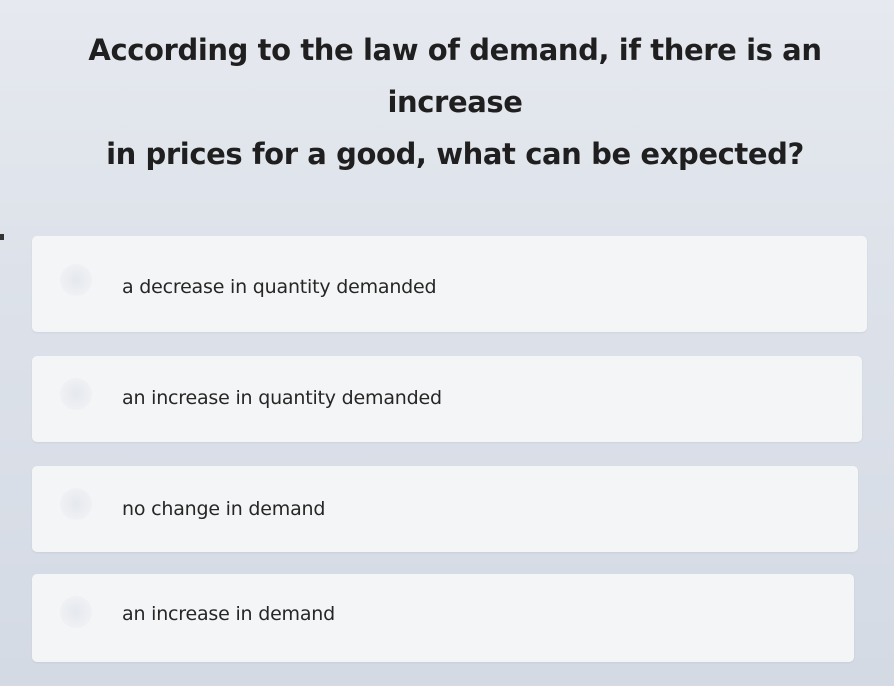  Describe the element at coordinates (443, 618) in the screenshot. I see `answer-option-4: an increase in demand` at that location.